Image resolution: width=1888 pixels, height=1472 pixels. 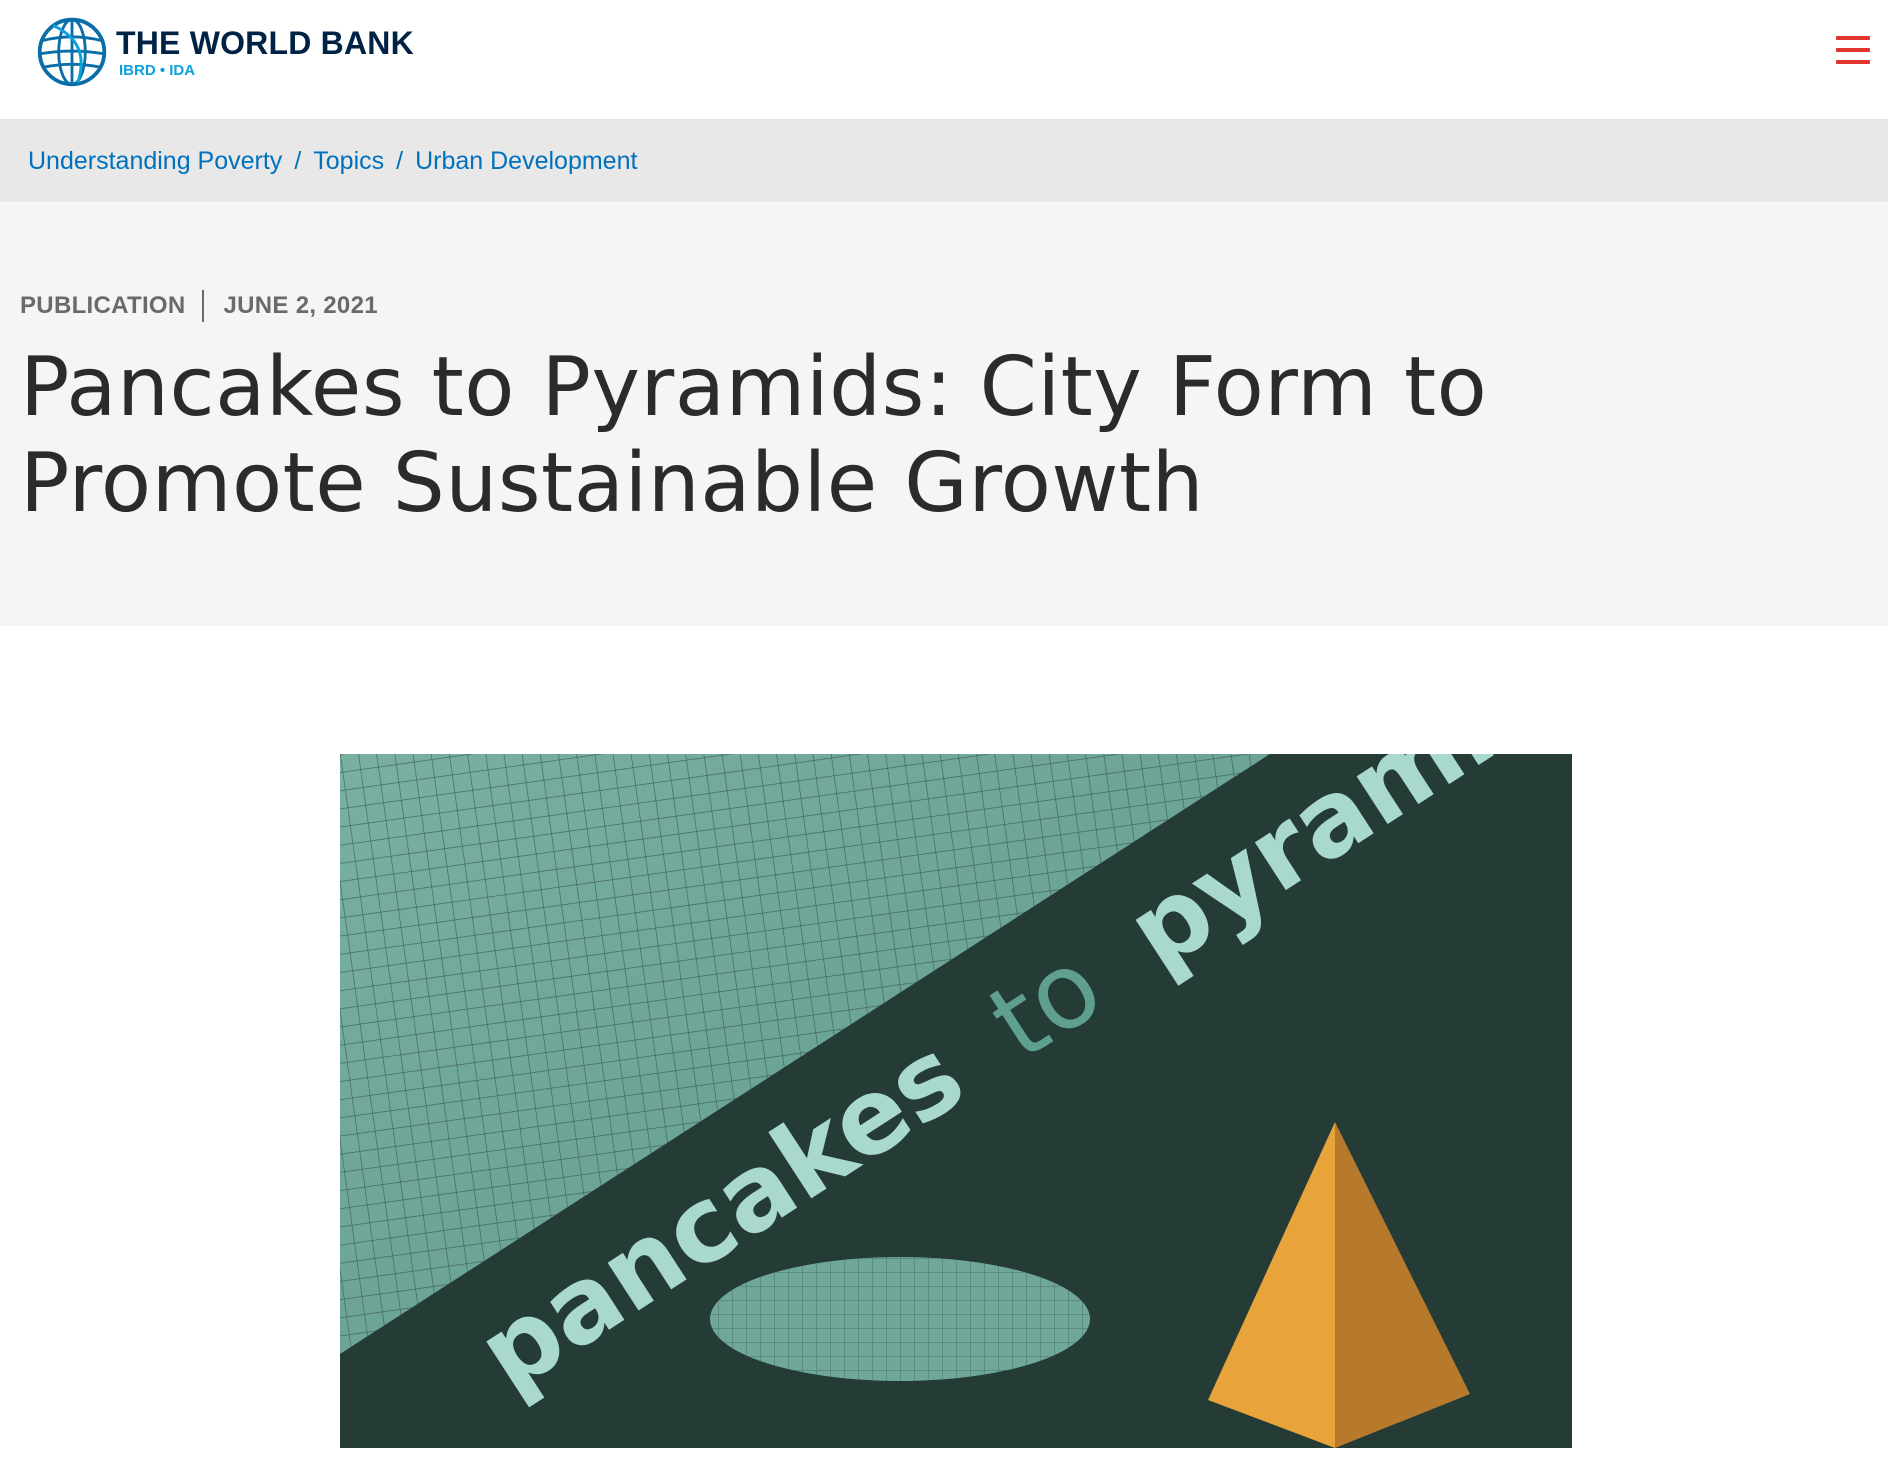 I want to click on logo-subtitle: IBRD • IDA, so click(x=157, y=70).